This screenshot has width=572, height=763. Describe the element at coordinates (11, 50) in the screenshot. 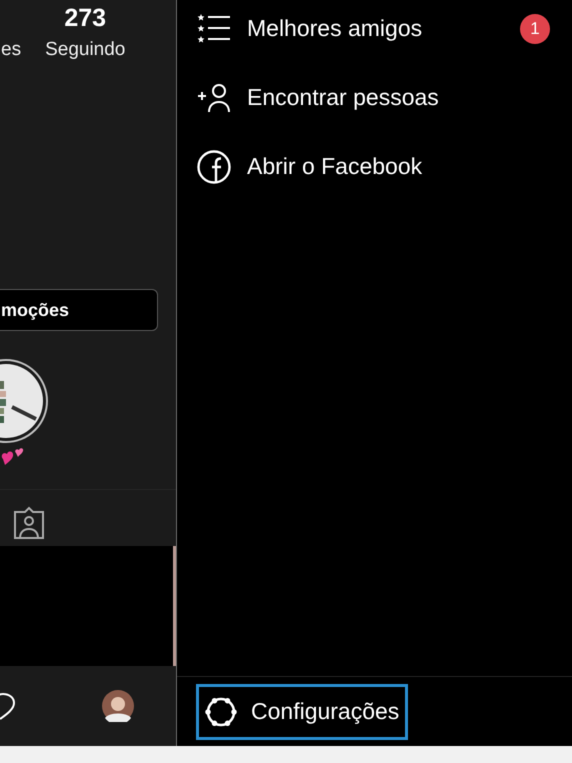

I see `stat-label: es` at that location.